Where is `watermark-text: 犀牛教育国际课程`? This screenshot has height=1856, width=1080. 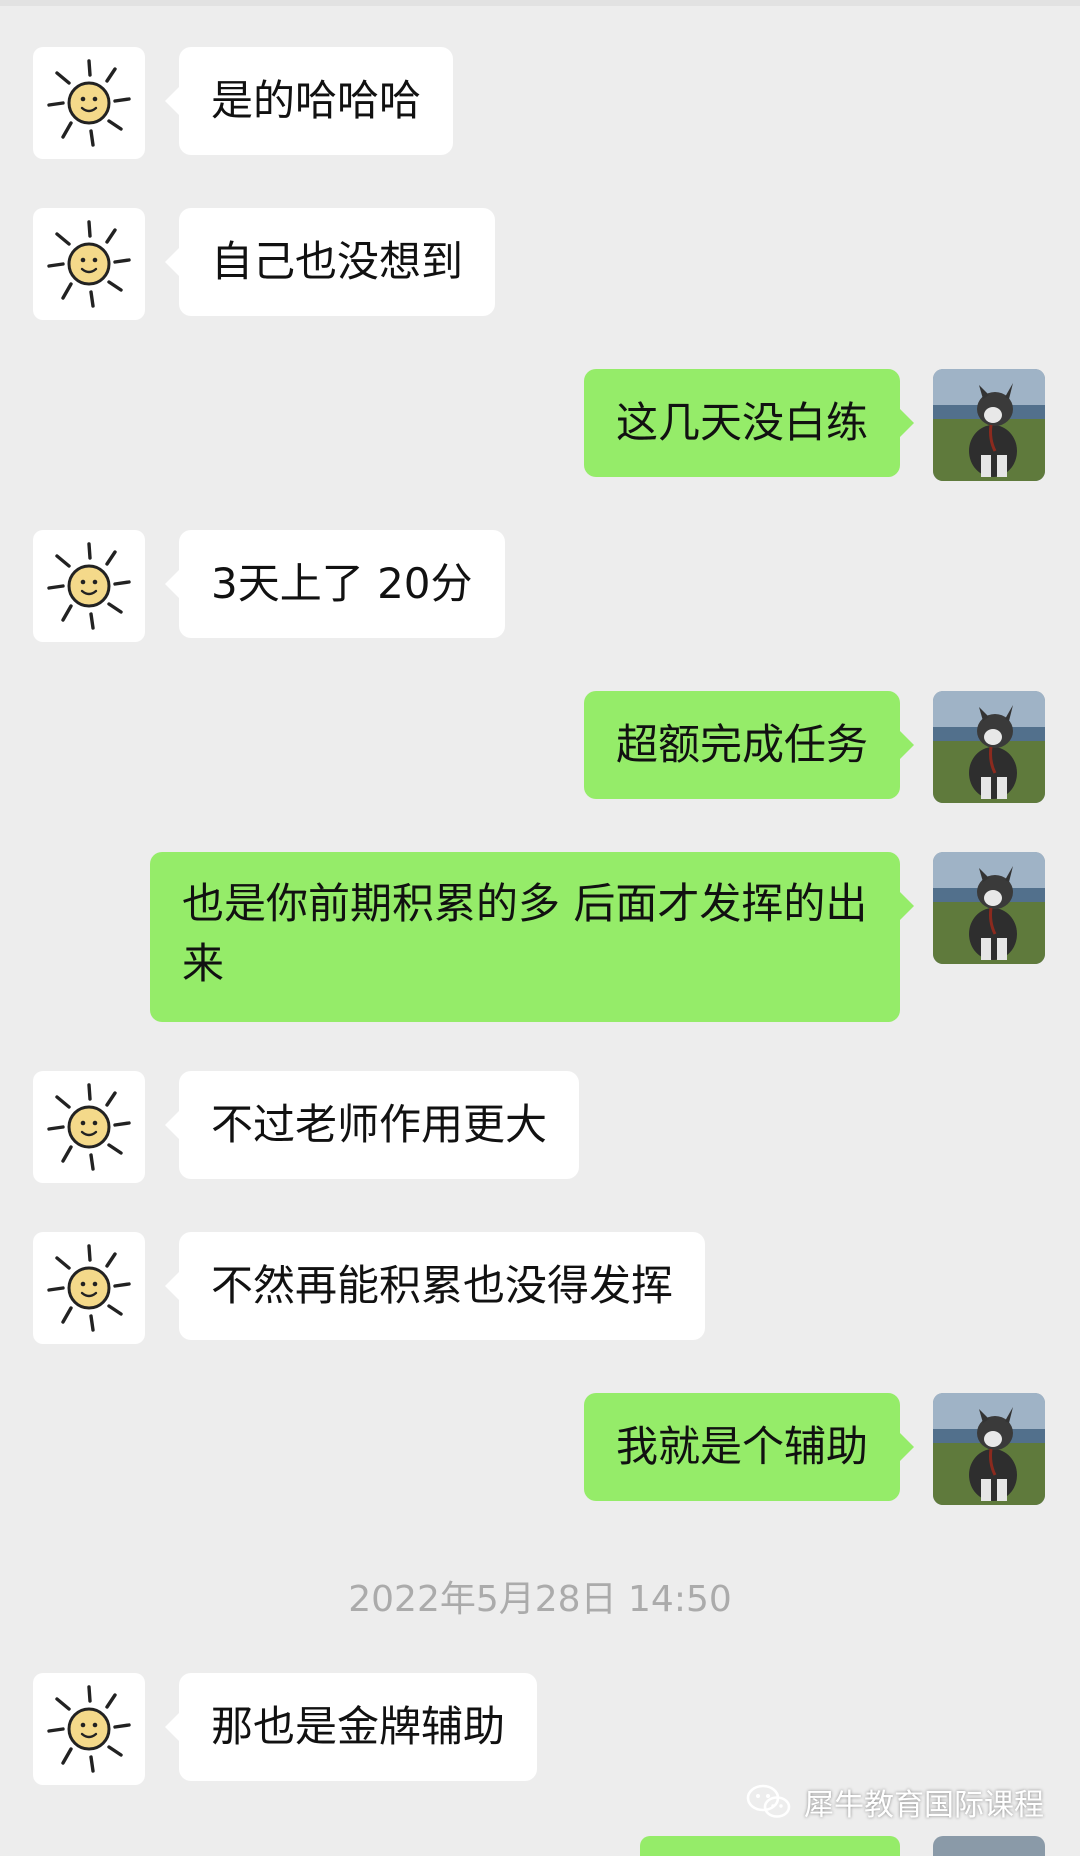
watermark-text: 犀牛教育国际课程 is located at coordinates (924, 1805).